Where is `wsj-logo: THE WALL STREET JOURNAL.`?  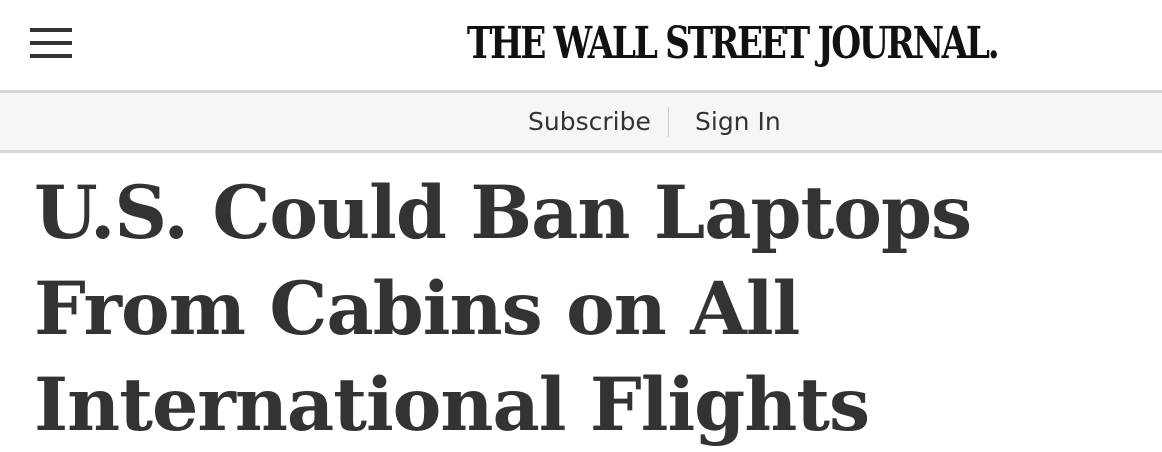 wsj-logo: THE WALL STREET JOURNAL. is located at coordinates (733, 44).